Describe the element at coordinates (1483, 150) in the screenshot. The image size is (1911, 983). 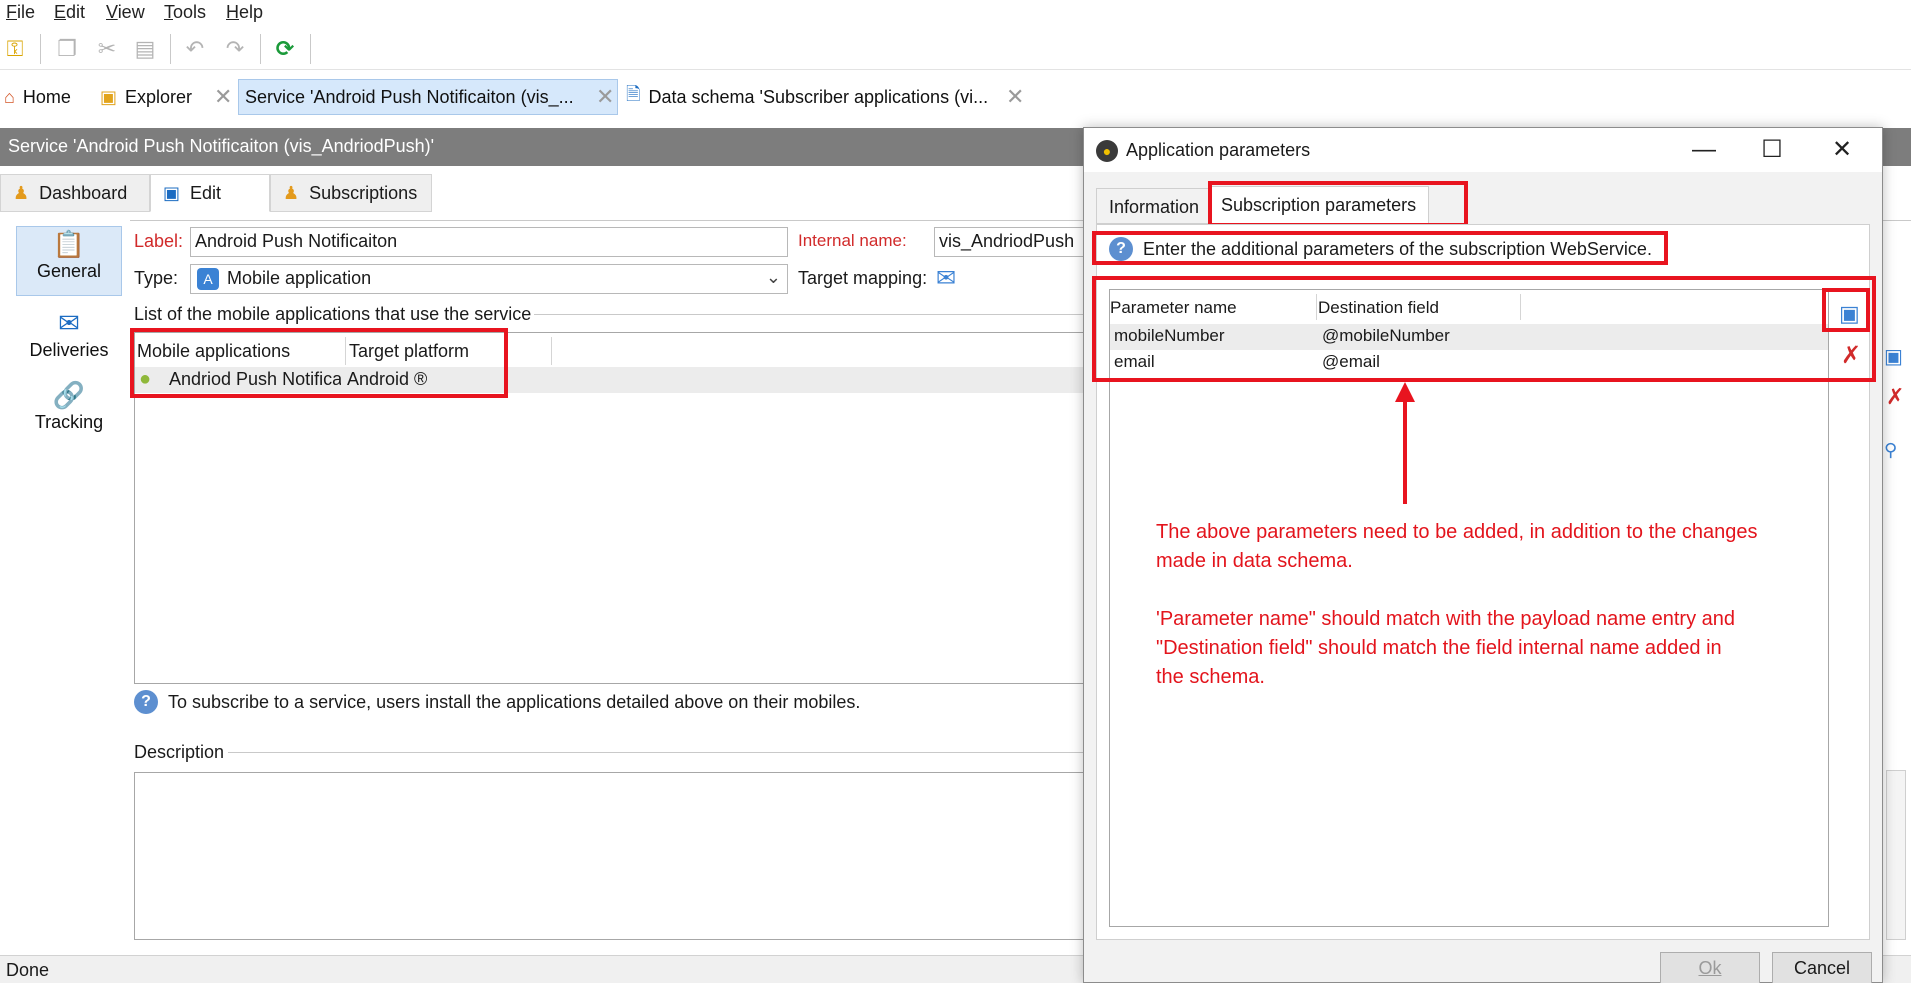
I see `dialog-title-bar: ● Application parameters — ☐ ✕` at that location.